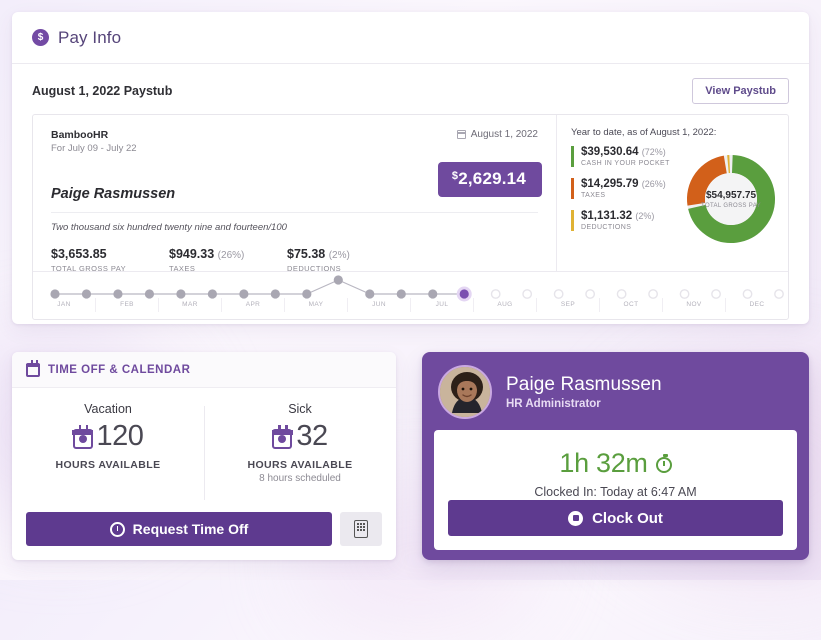 The width and height of the screenshot is (821, 640). I want to click on vacation-label: Vacation, so click(108, 409).